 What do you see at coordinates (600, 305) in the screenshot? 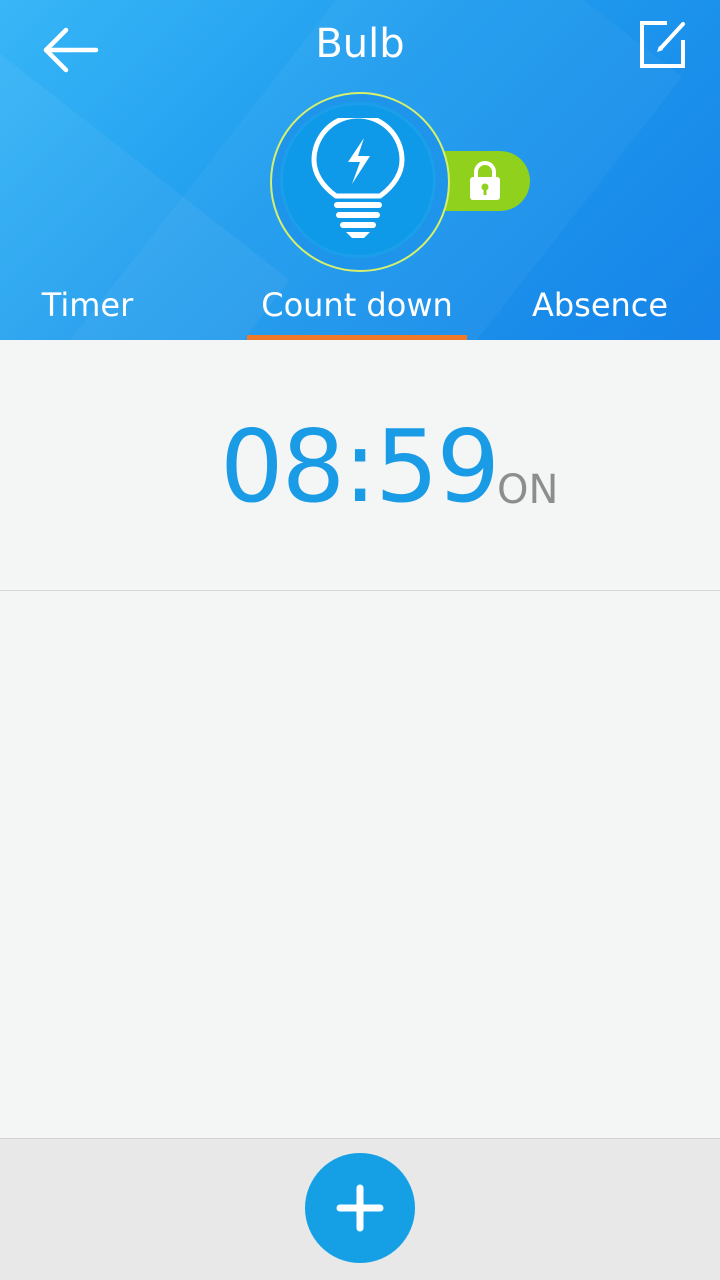
I see `tab-absence: Absence` at bounding box center [600, 305].